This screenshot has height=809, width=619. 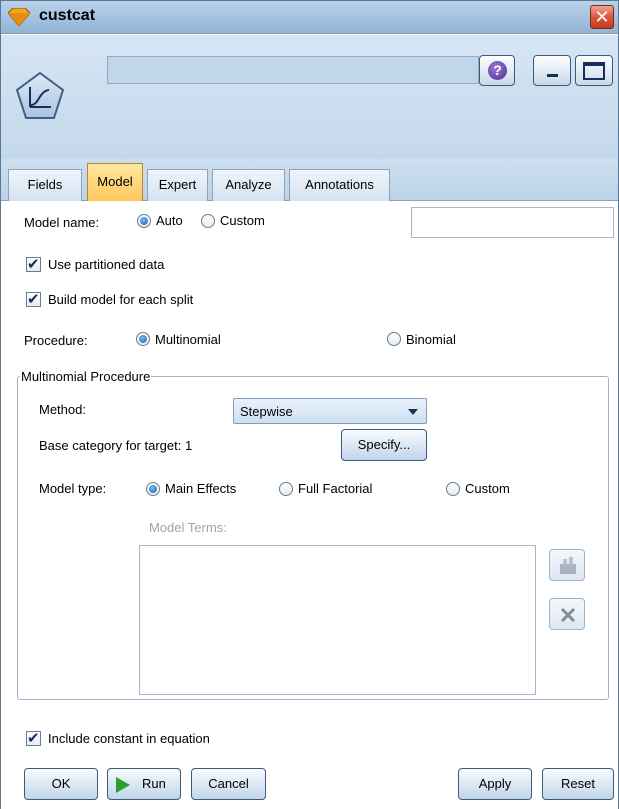 What do you see at coordinates (413, 412) in the screenshot?
I see `chevron-down-icon` at bounding box center [413, 412].